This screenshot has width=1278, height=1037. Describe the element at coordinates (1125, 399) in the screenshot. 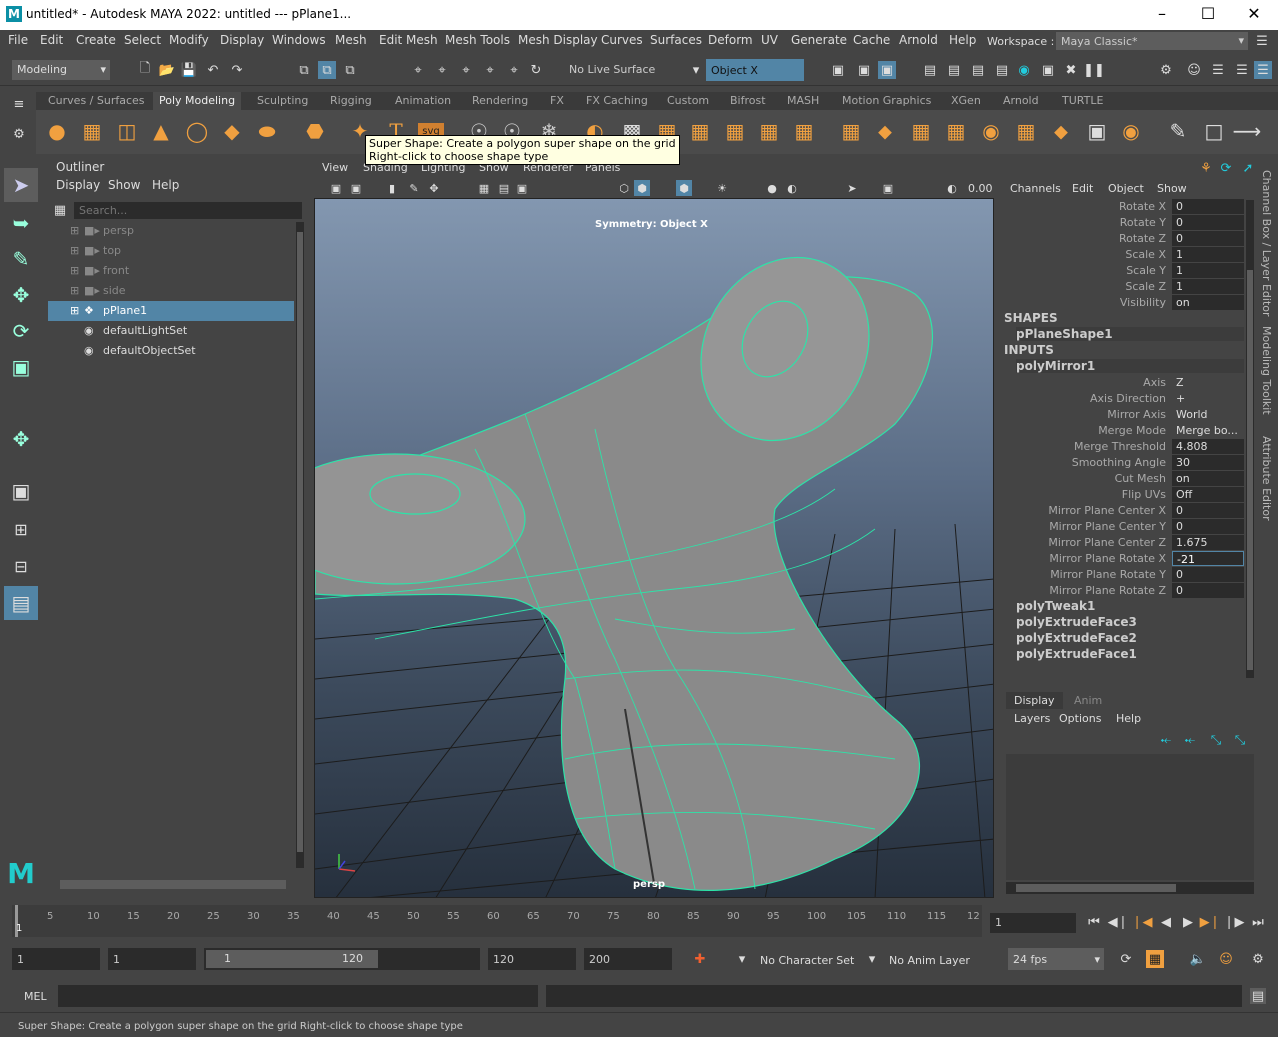

I see `attr-axis-direction: Axis Direction +` at that location.